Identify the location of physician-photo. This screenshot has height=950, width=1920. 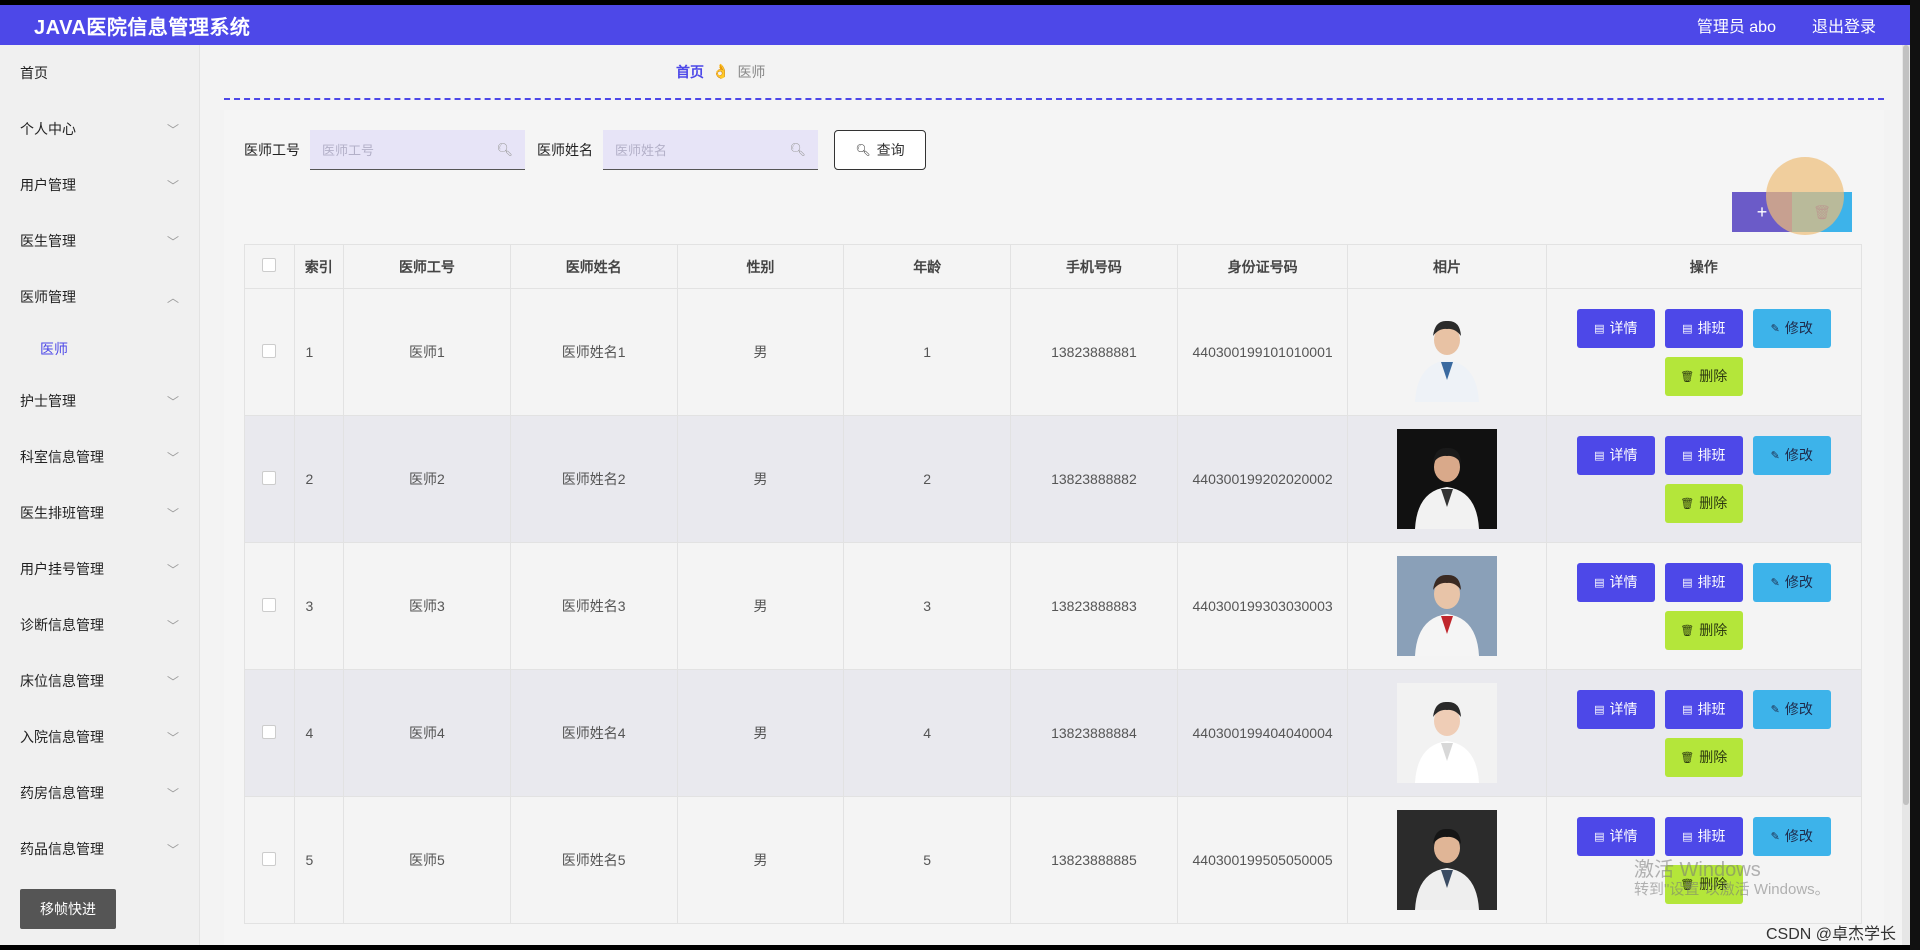
(1446, 352).